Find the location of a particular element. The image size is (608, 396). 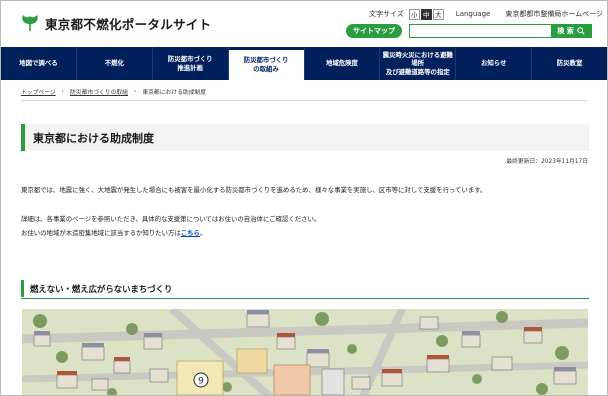

nav-item-initiatives: 防災都市づくり の取組み is located at coordinates (266, 63).